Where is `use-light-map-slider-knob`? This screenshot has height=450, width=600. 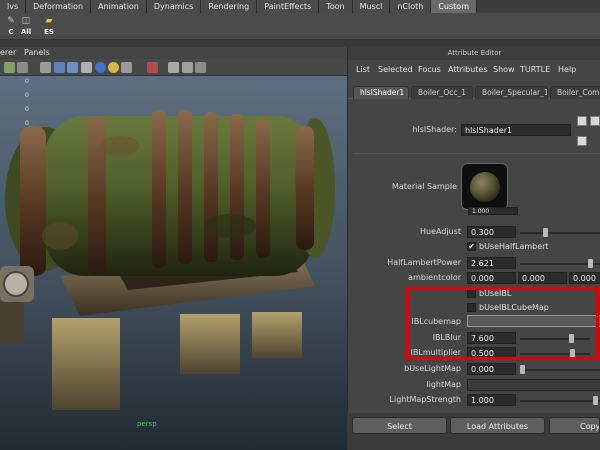
use-light-map-slider-knob is located at coordinates (522, 369).